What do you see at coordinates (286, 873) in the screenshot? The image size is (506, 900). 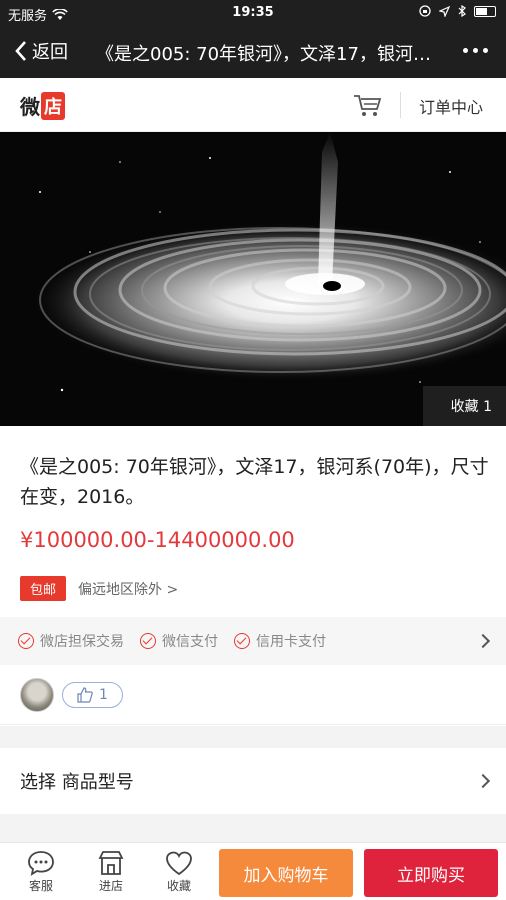 I see `add-to-cart-button: 加入购物车` at bounding box center [286, 873].